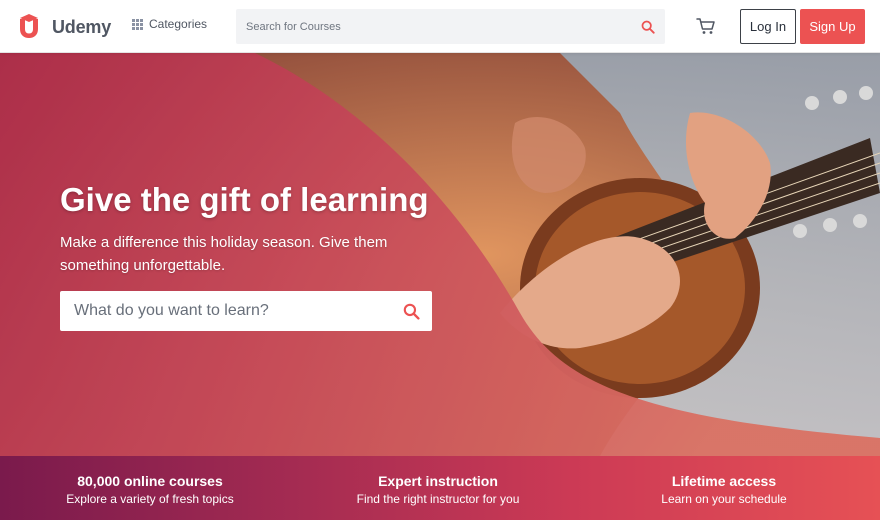  What do you see at coordinates (29, 26) in the screenshot?
I see `udemy-logo-icon` at bounding box center [29, 26].